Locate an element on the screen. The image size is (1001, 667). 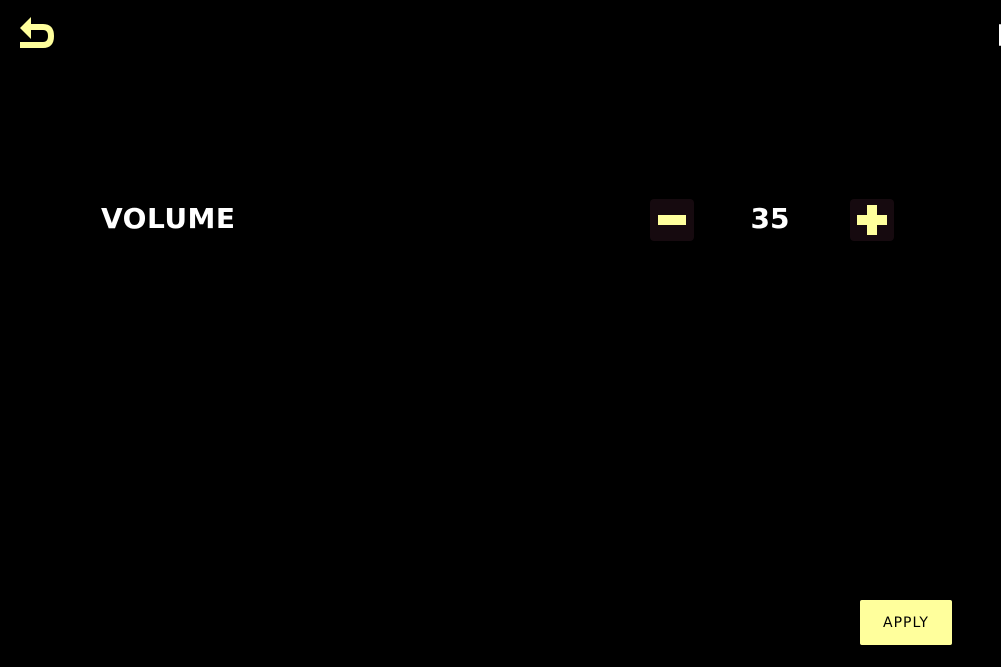
volume-value: 35 is located at coordinates (770, 218).